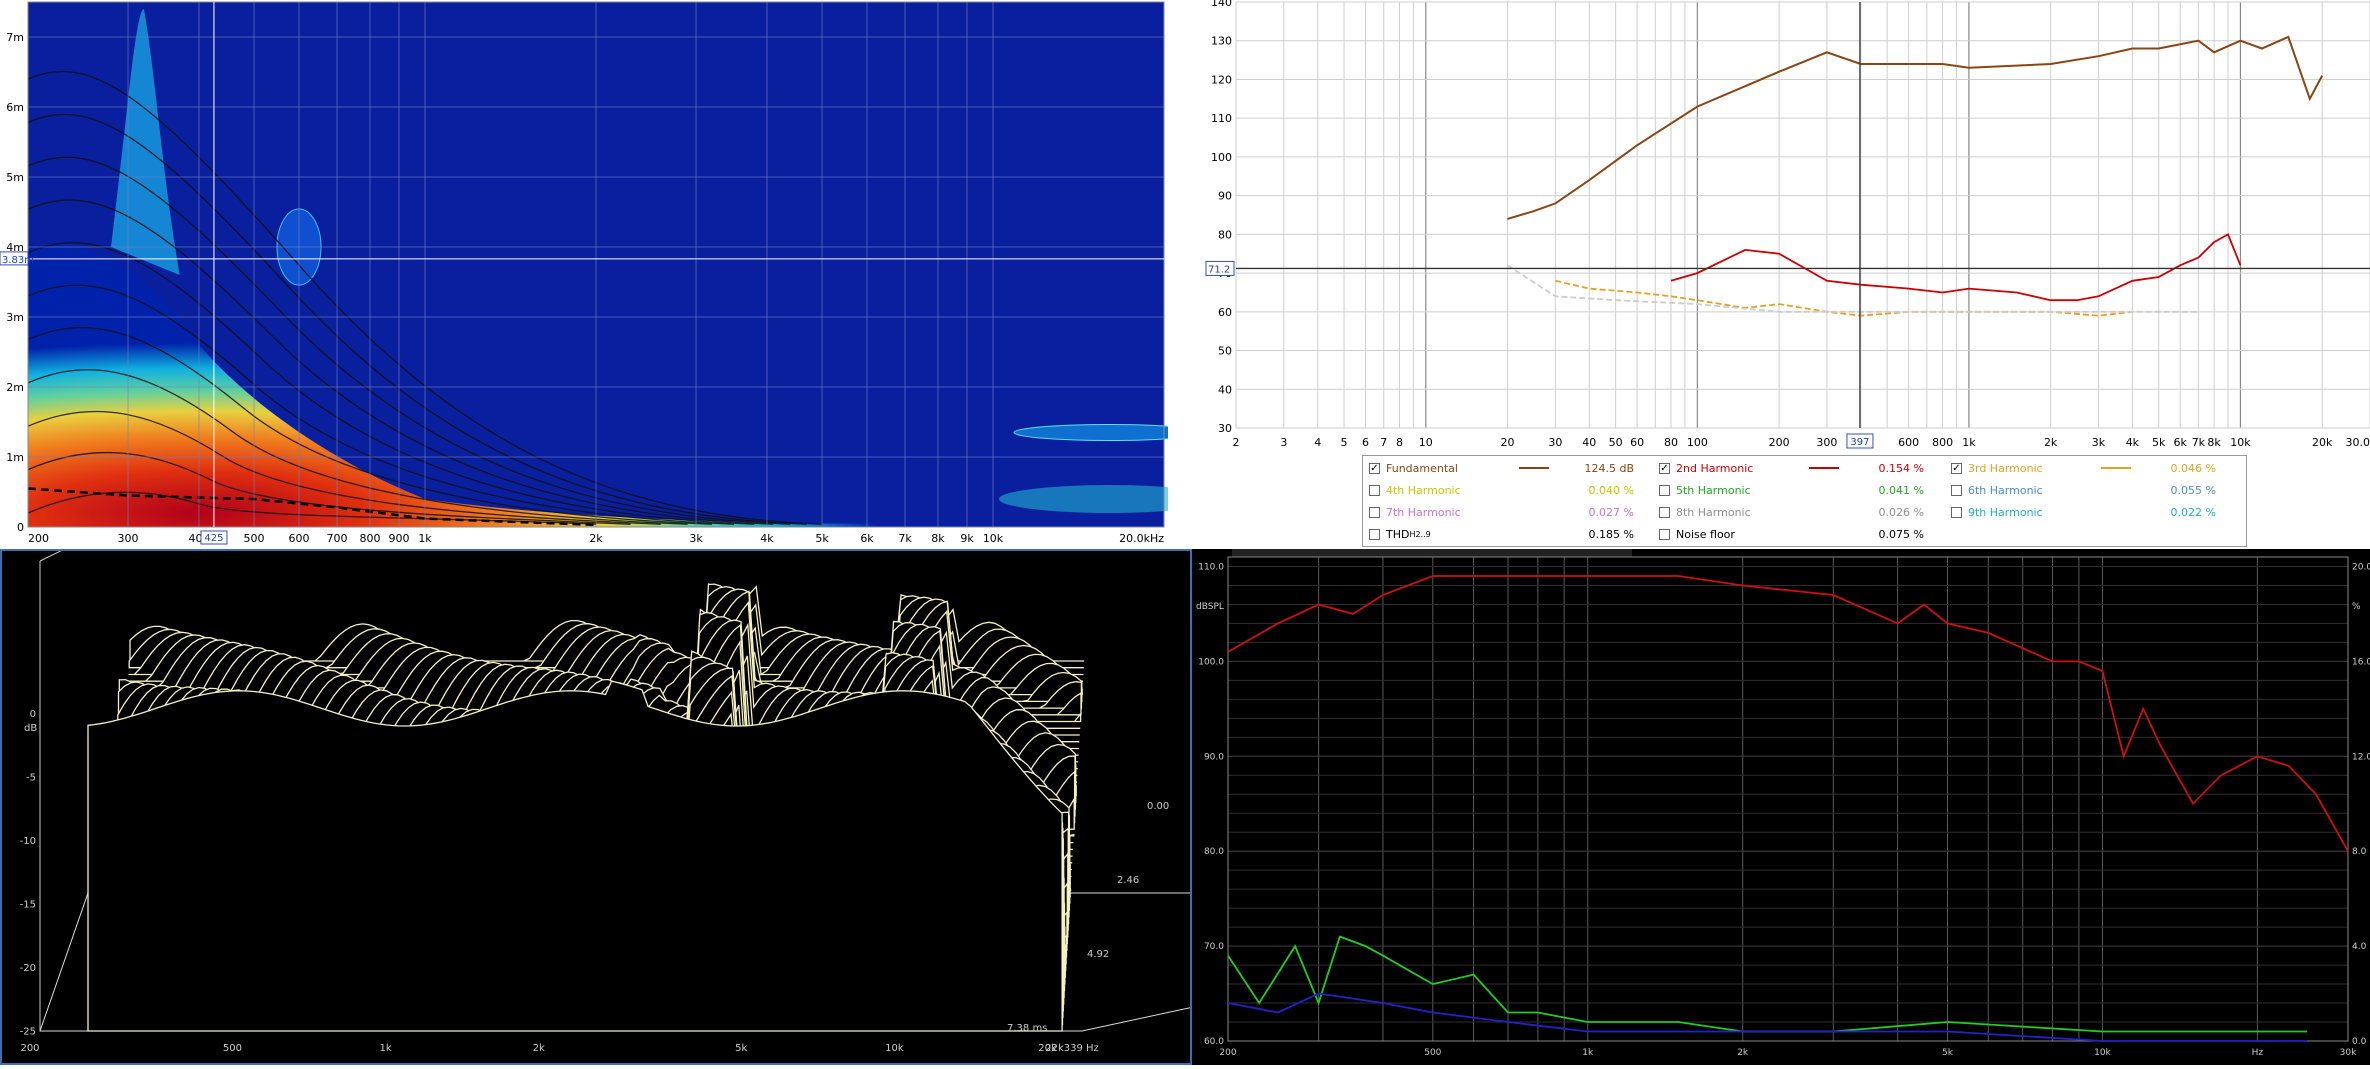 Image resolution: width=2370 pixels, height=1069 pixels. What do you see at coordinates (1948, 1053) in the screenshot?
I see `response-x-tick: 5k` at bounding box center [1948, 1053].